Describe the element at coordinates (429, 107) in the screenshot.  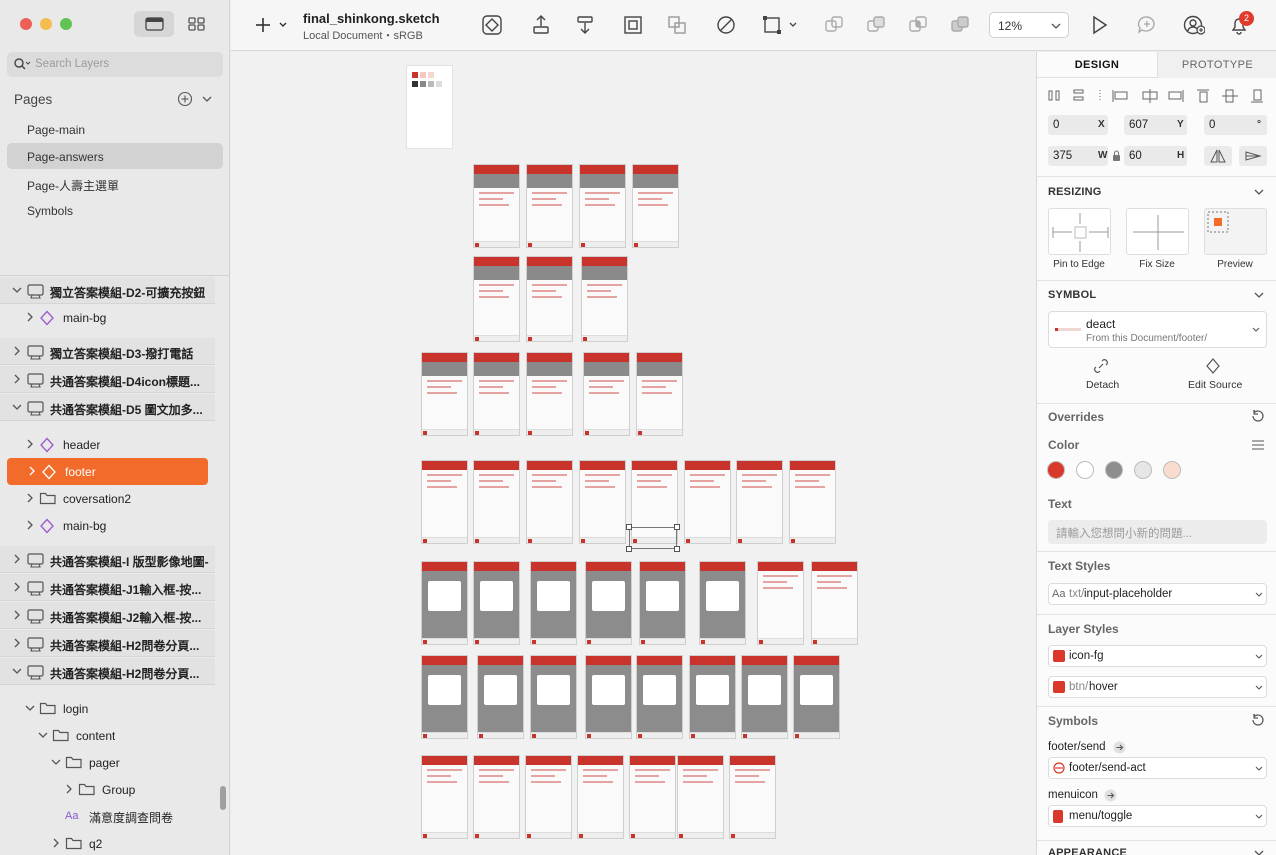
I see `color-palette-artboard` at that location.